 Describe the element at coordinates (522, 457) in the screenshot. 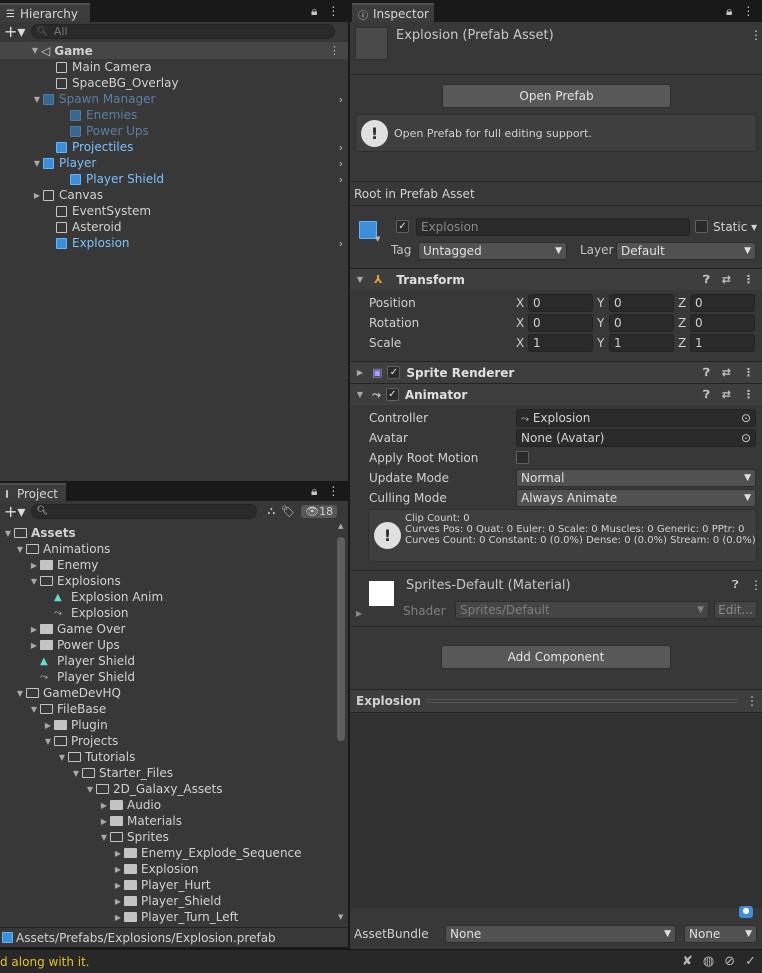

I see `apply-root-motion-checkbox` at that location.